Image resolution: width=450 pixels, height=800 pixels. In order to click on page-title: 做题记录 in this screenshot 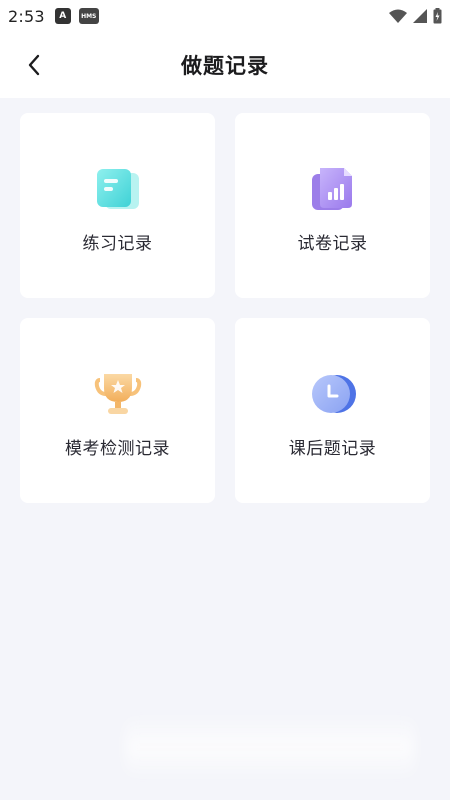, I will do `click(225, 66)`.